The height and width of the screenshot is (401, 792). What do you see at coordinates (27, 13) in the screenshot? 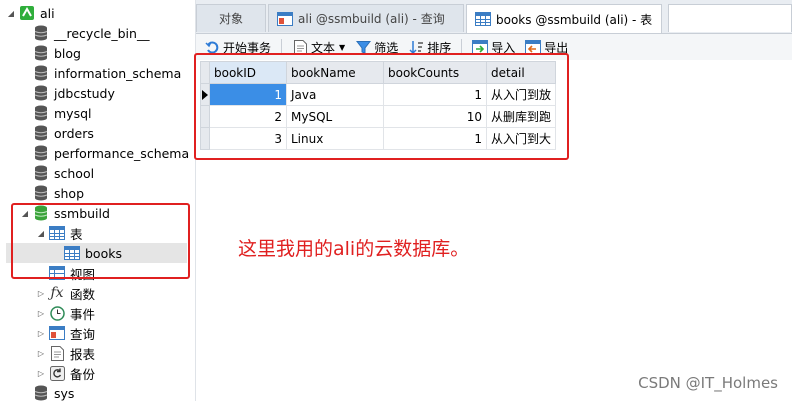
I see `connection-icon` at bounding box center [27, 13].